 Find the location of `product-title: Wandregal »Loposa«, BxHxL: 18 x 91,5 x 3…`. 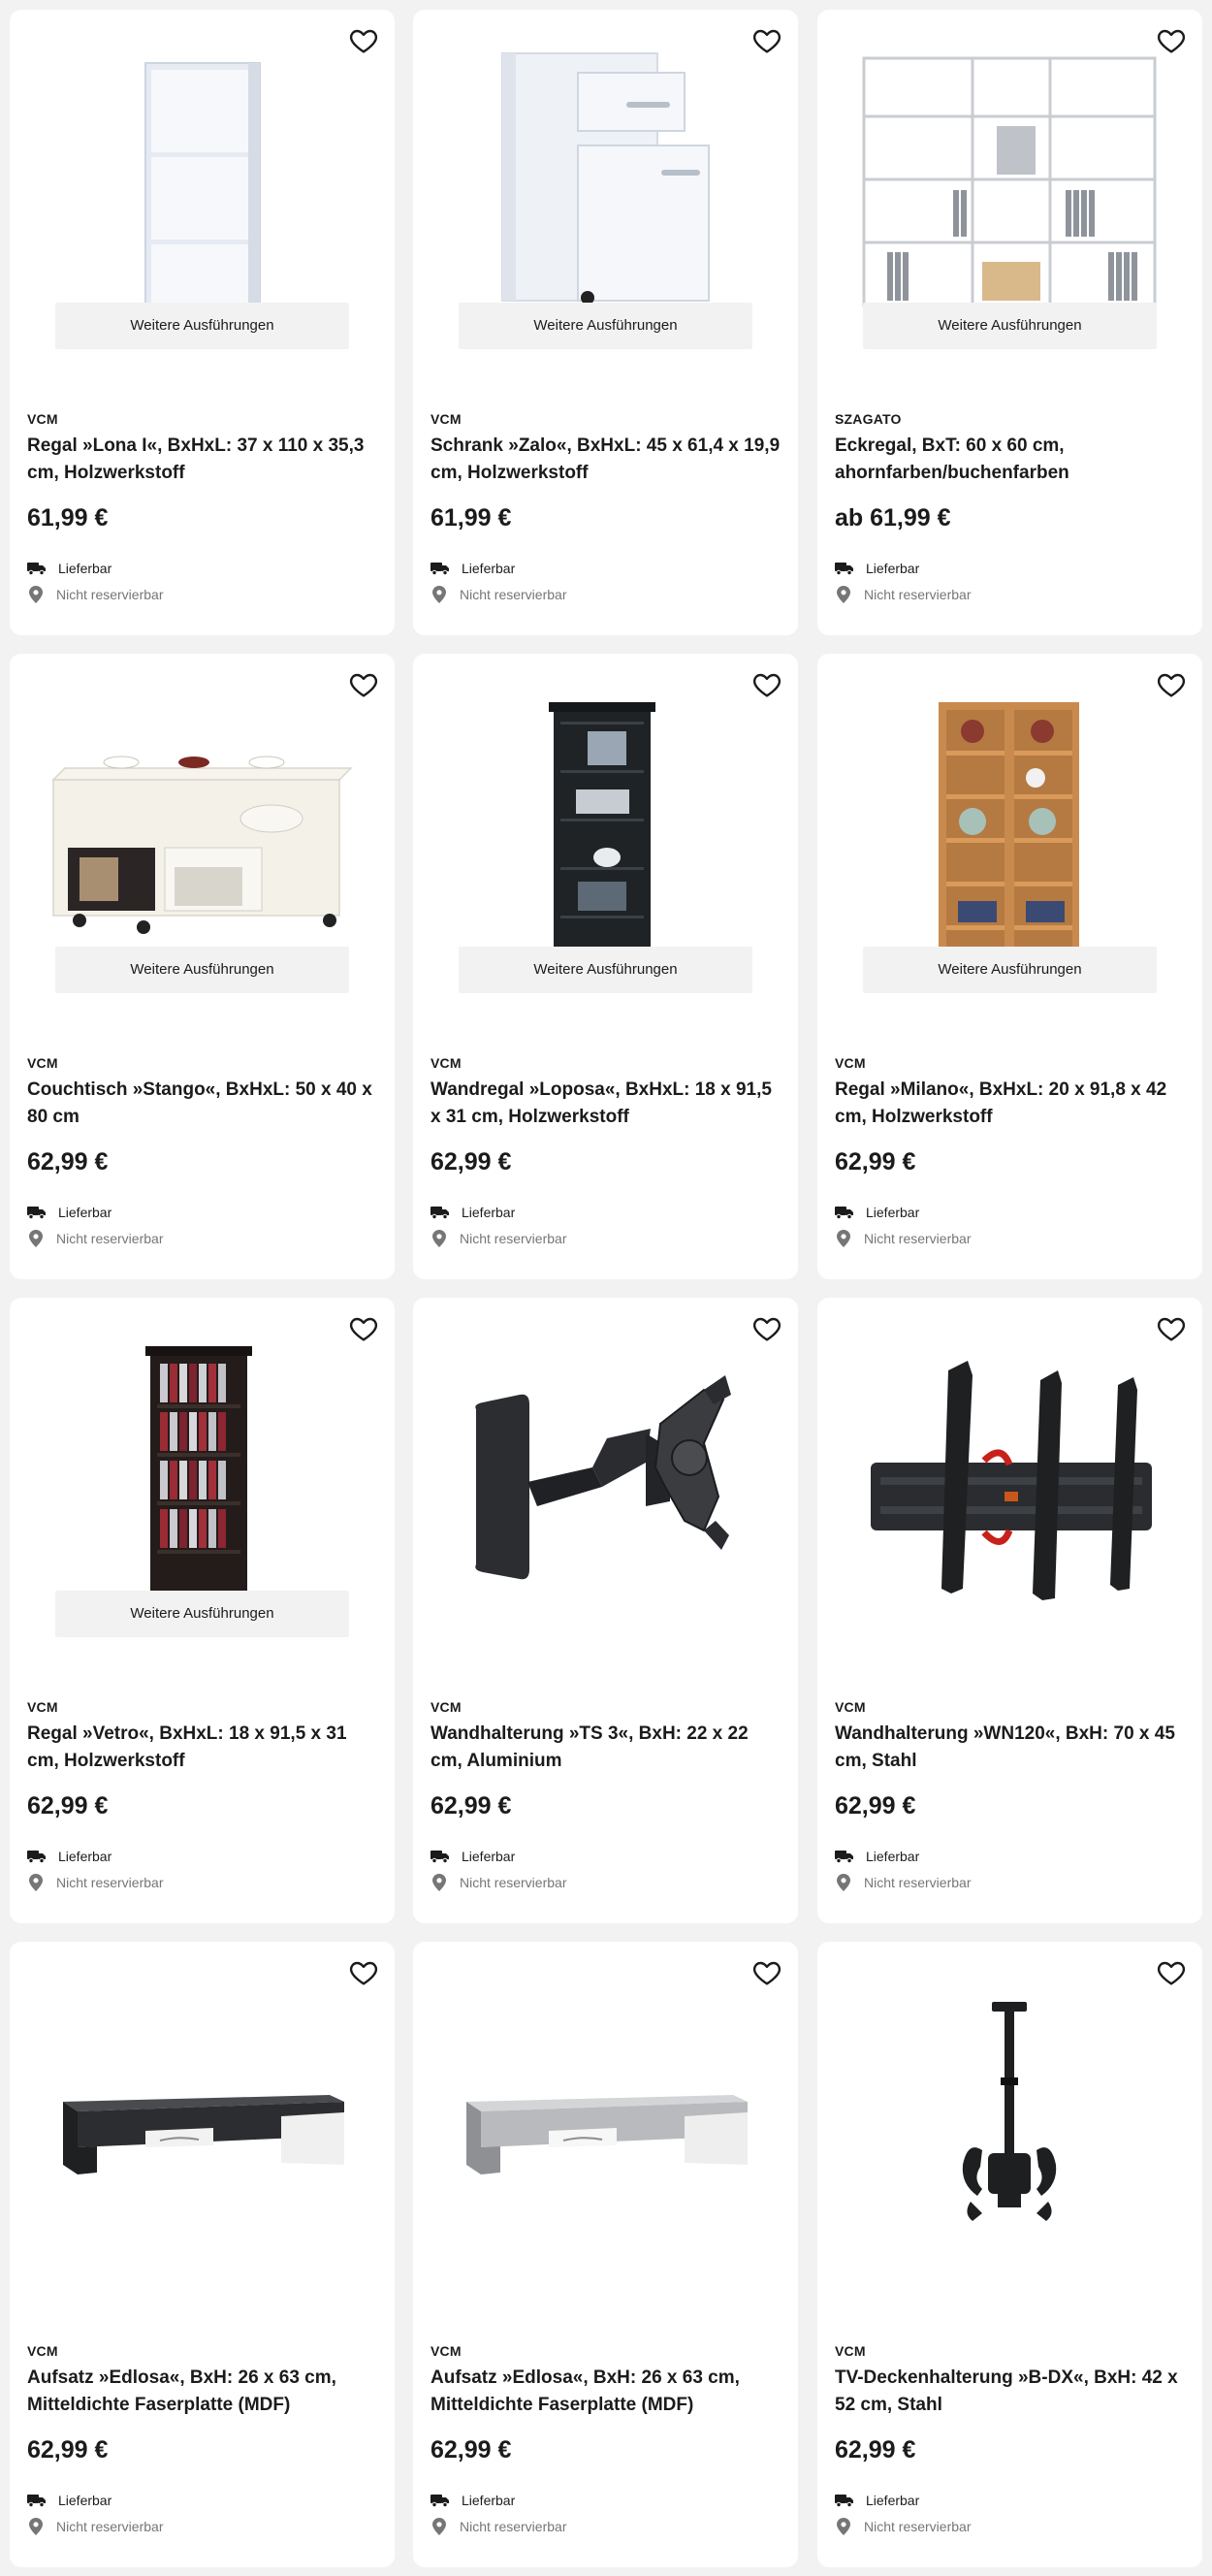

product-title: Wandregal »Loposa«, BxHxL: 18 x 91,5 x 3… is located at coordinates (608, 1104).